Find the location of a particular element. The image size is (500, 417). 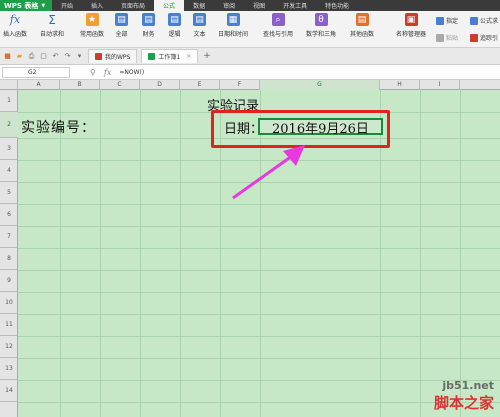

watermark: jb51.net 脚本之家 is located at coordinates (464, 396).